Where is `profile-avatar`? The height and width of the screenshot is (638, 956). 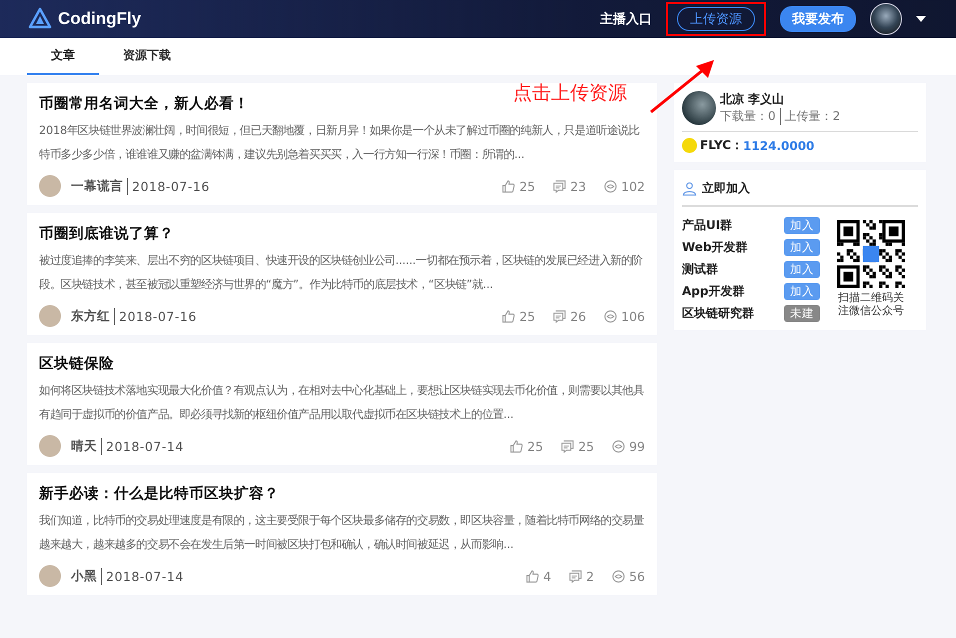
profile-avatar is located at coordinates (699, 108).